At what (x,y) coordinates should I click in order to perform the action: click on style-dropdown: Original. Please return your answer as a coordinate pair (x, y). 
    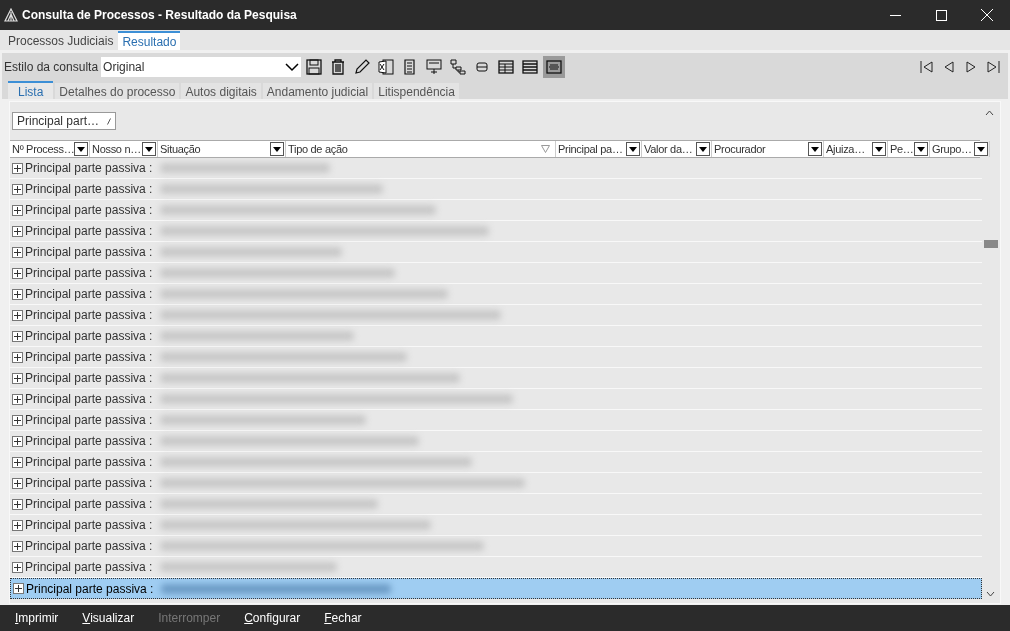
    Looking at the image, I should click on (201, 67).